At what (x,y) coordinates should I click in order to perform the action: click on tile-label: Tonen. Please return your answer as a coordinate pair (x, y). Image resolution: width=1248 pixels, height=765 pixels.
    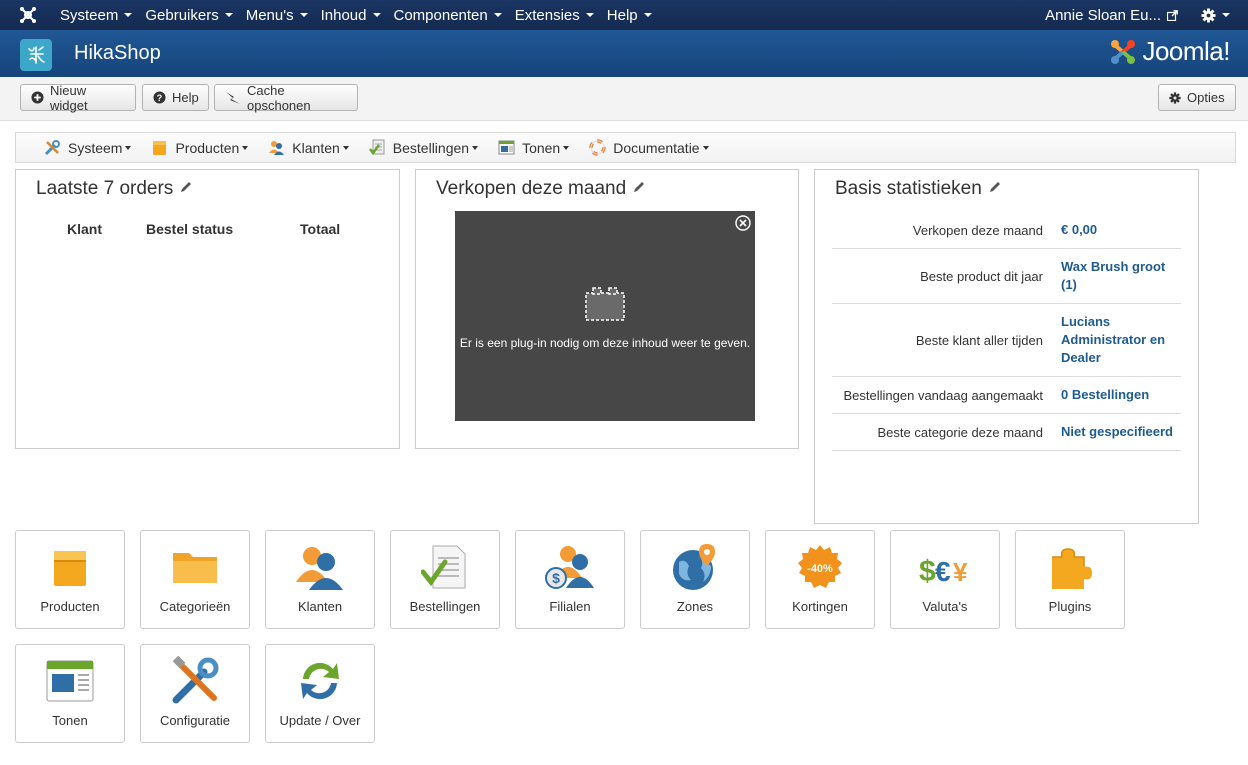
    Looking at the image, I should click on (70, 720).